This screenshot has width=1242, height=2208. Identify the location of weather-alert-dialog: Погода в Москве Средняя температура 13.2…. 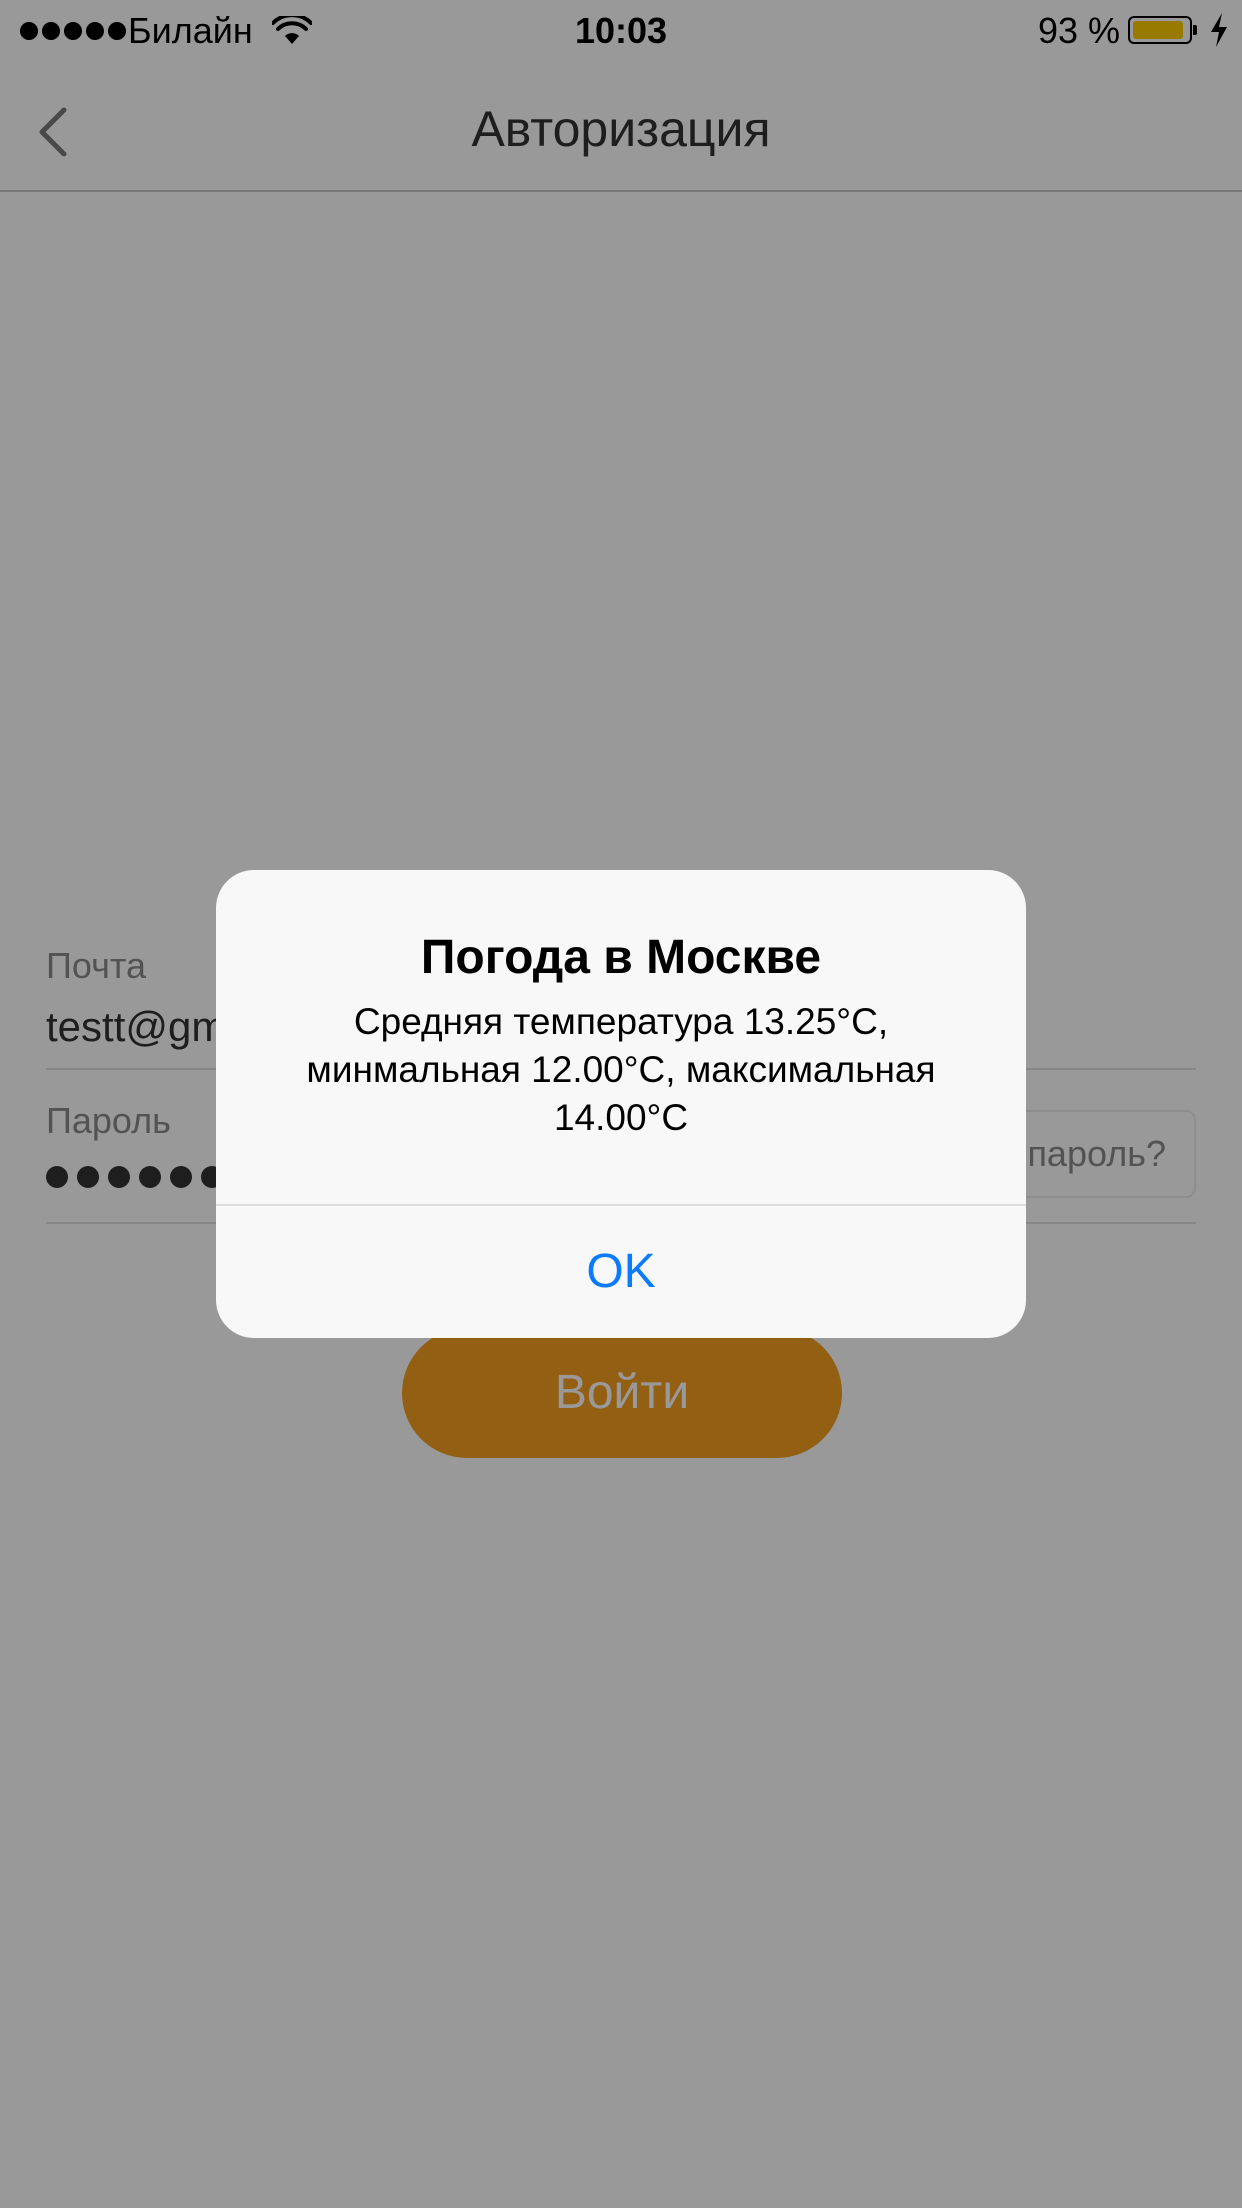
(621, 1104).